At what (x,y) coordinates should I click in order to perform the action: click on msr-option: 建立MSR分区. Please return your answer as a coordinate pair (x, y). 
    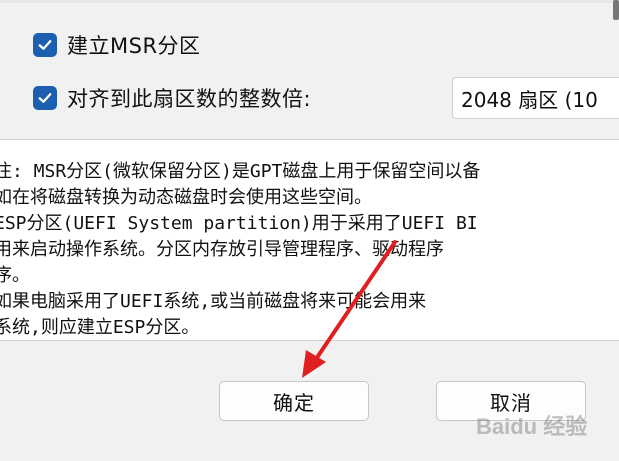
    Looking at the image, I should click on (117, 45).